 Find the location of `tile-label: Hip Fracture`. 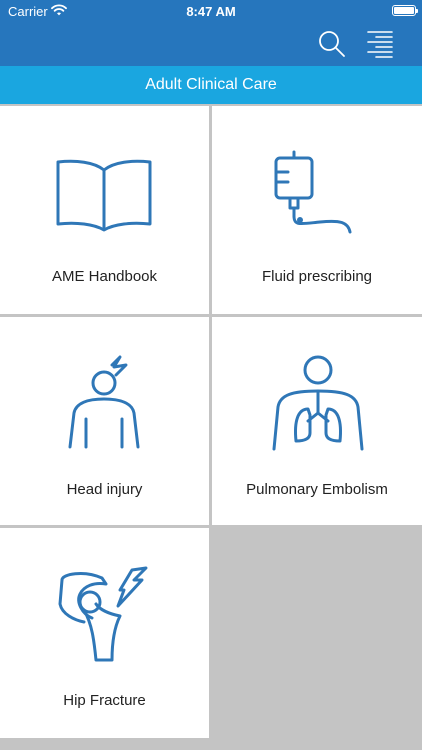

tile-label: Hip Fracture is located at coordinates (104, 700).